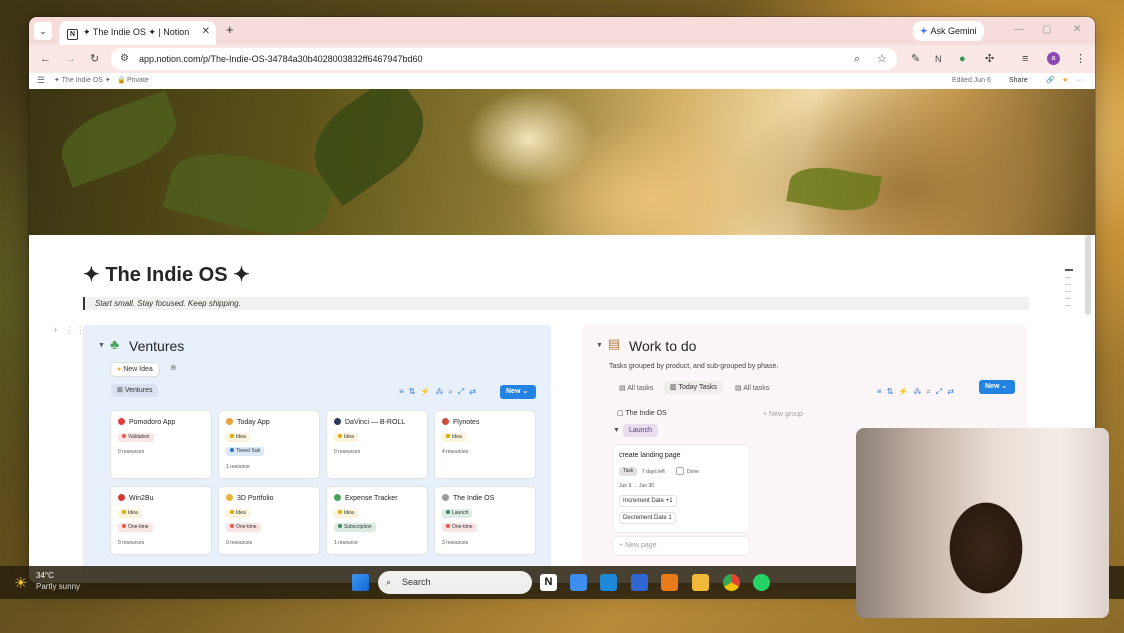 This screenshot has height=633, width=1124. I want to click on tag-label: One-time, so click(138, 527).